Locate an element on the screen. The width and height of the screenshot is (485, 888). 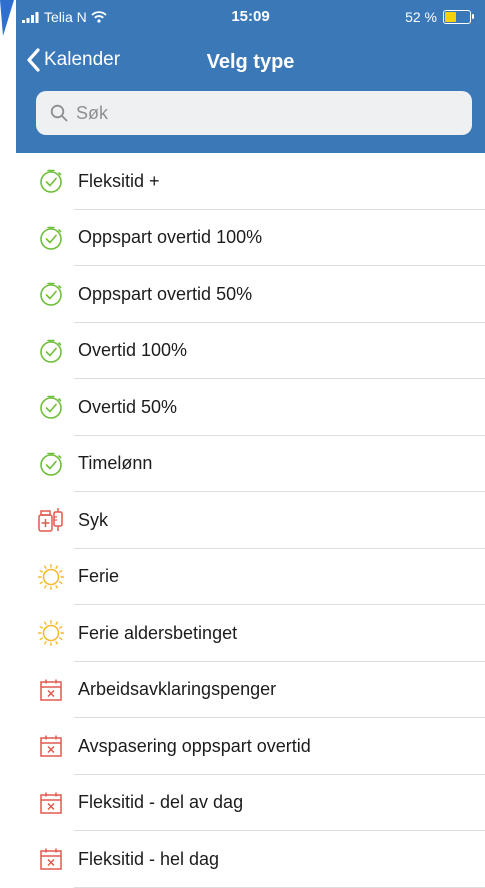
list-item: Oppspart overtid 50% is located at coordinates (250, 294).